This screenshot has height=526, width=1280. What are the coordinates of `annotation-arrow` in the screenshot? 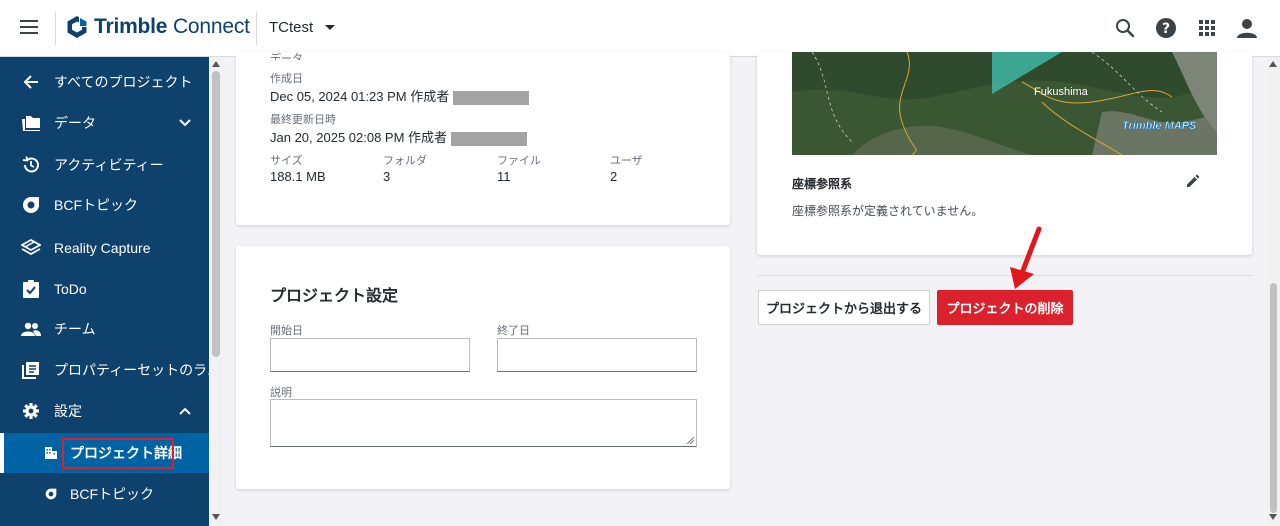 It's located at (1026, 257).